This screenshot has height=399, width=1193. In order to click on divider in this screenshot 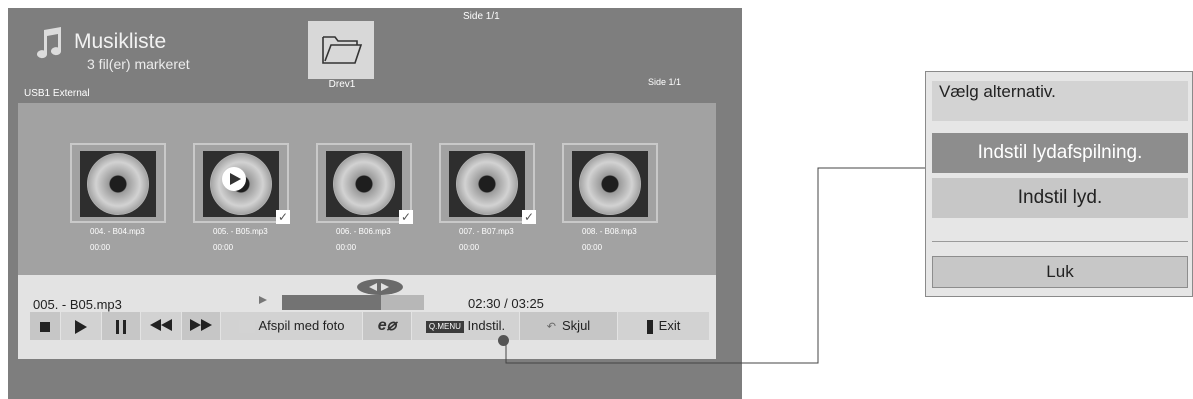, I will do `click(1060, 241)`.